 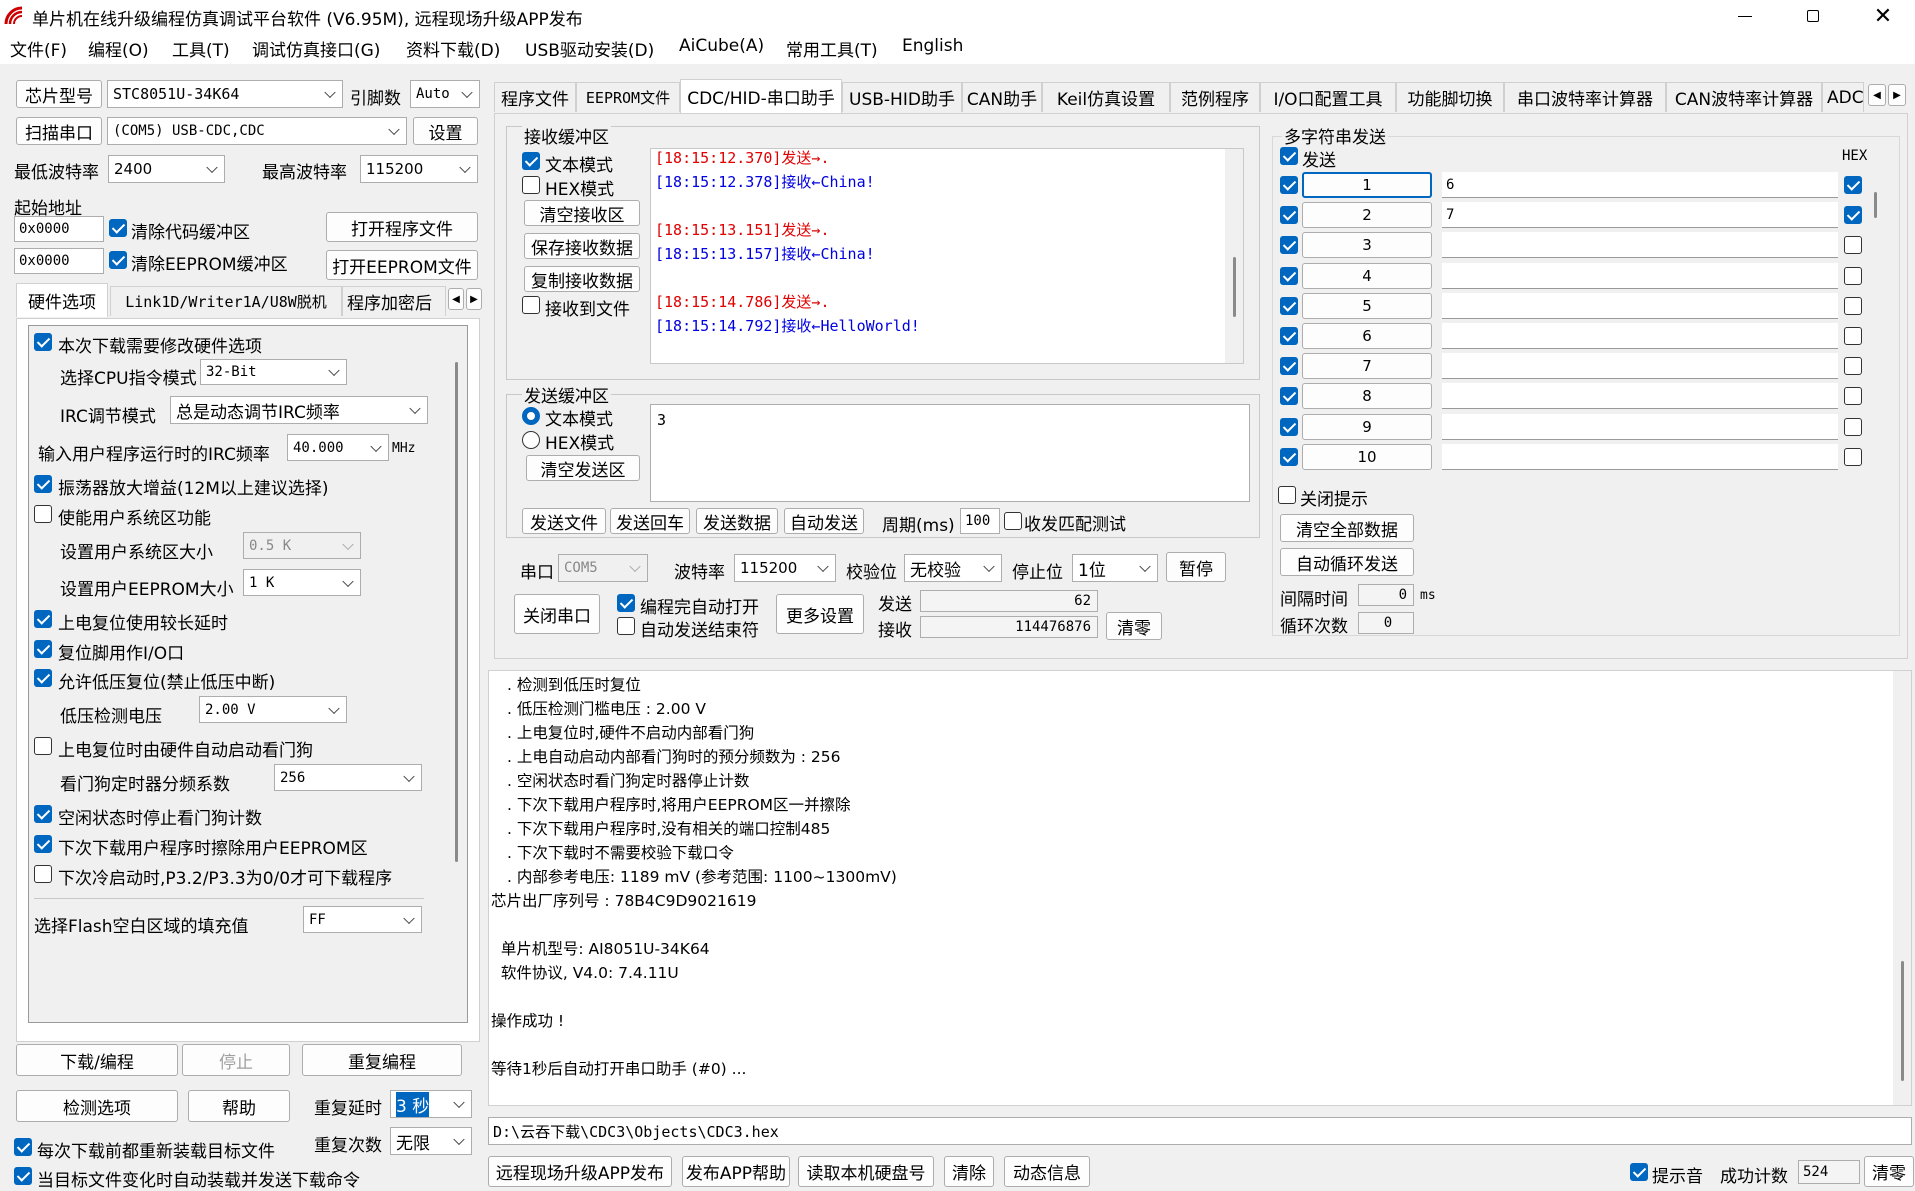 What do you see at coordinates (1347, 528) in the screenshot?
I see `clear-all-data-button: 清空全部数据` at bounding box center [1347, 528].